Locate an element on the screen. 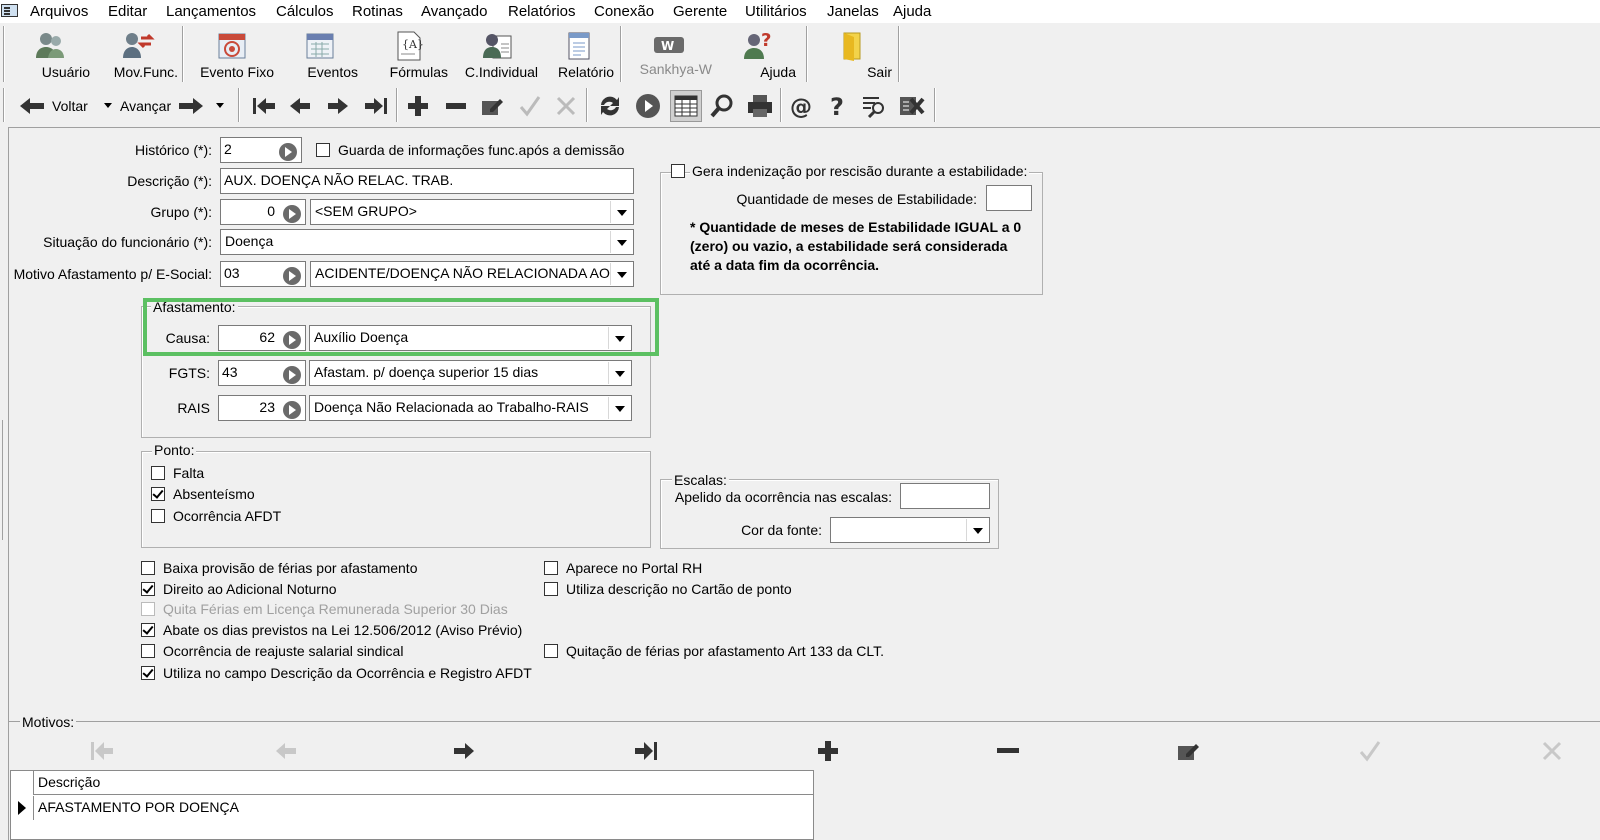  fgts-lookup-icon is located at coordinates (292, 375).